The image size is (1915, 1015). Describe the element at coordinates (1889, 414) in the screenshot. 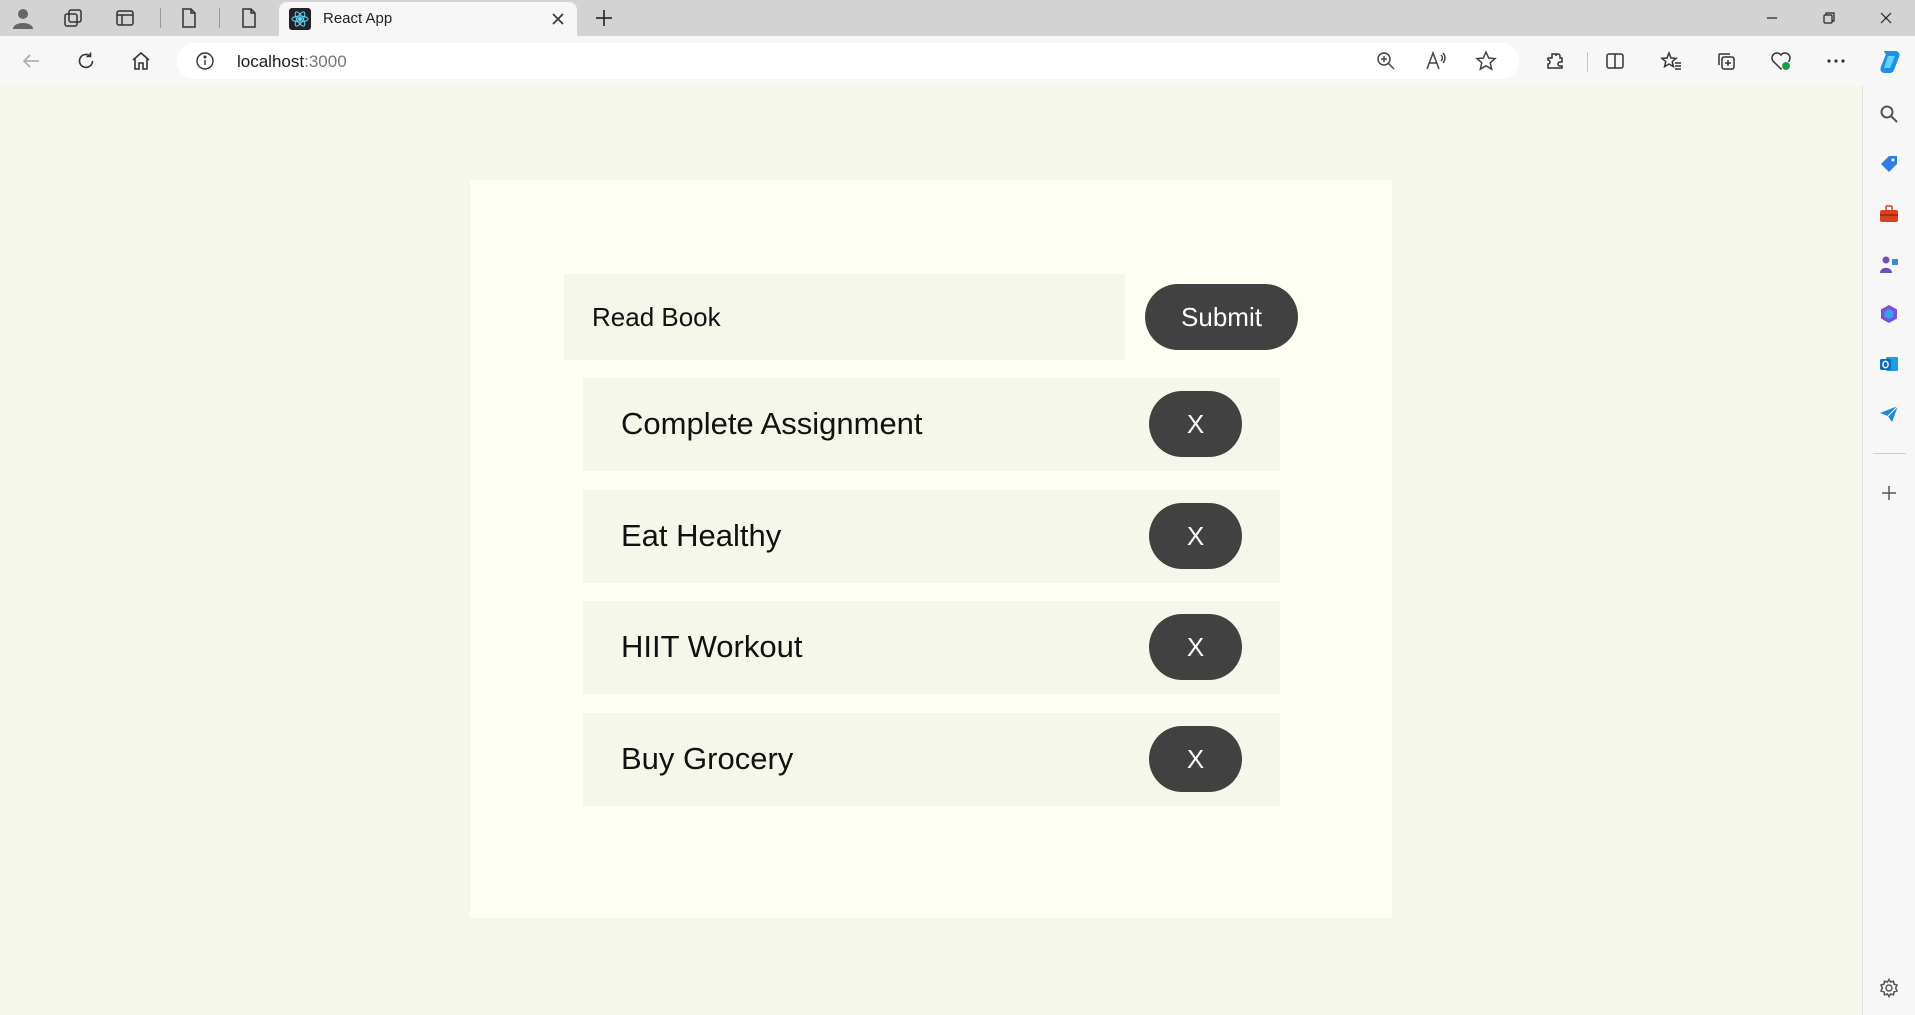

I see `send-arrow-icon` at that location.